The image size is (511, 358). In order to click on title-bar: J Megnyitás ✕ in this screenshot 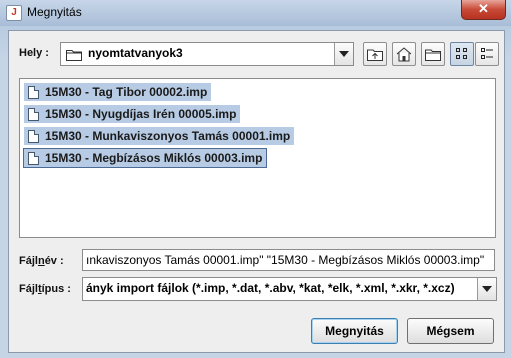, I will do `click(255, 13)`.